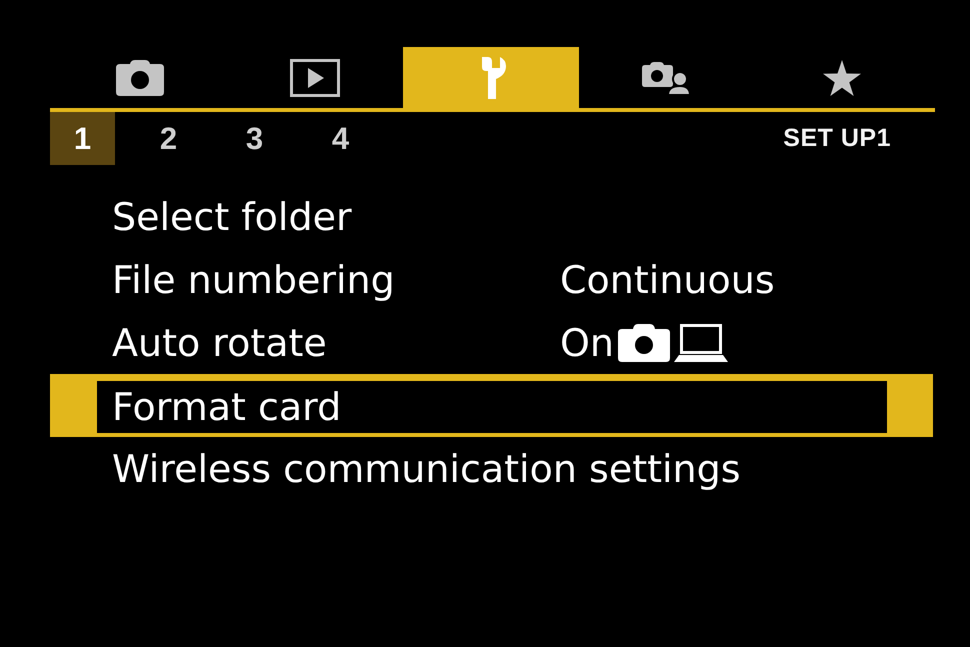  Describe the element at coordinates (667, 279) in the screenshot. I see `setting-value: Continuous` at that location.